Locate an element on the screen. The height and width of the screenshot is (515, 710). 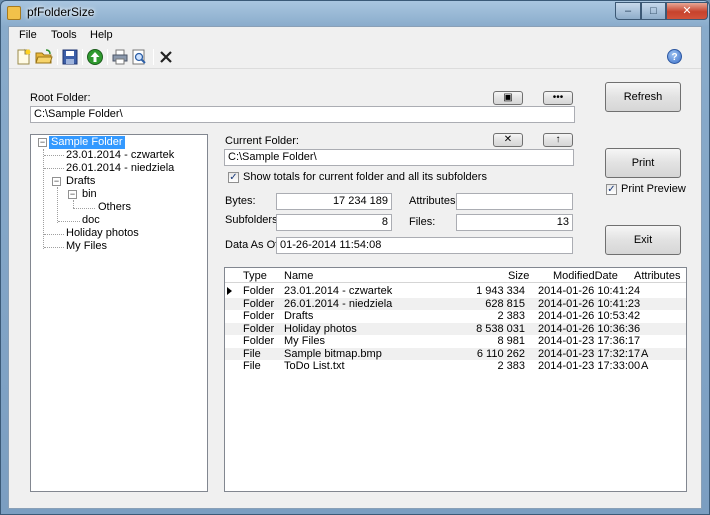
cell-name: ToDo List.txt is located at coordinates (314, 366).